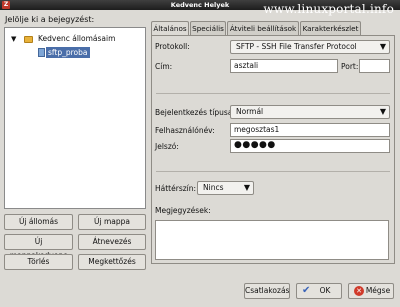  I want to click on port-input, so click(374, 66).